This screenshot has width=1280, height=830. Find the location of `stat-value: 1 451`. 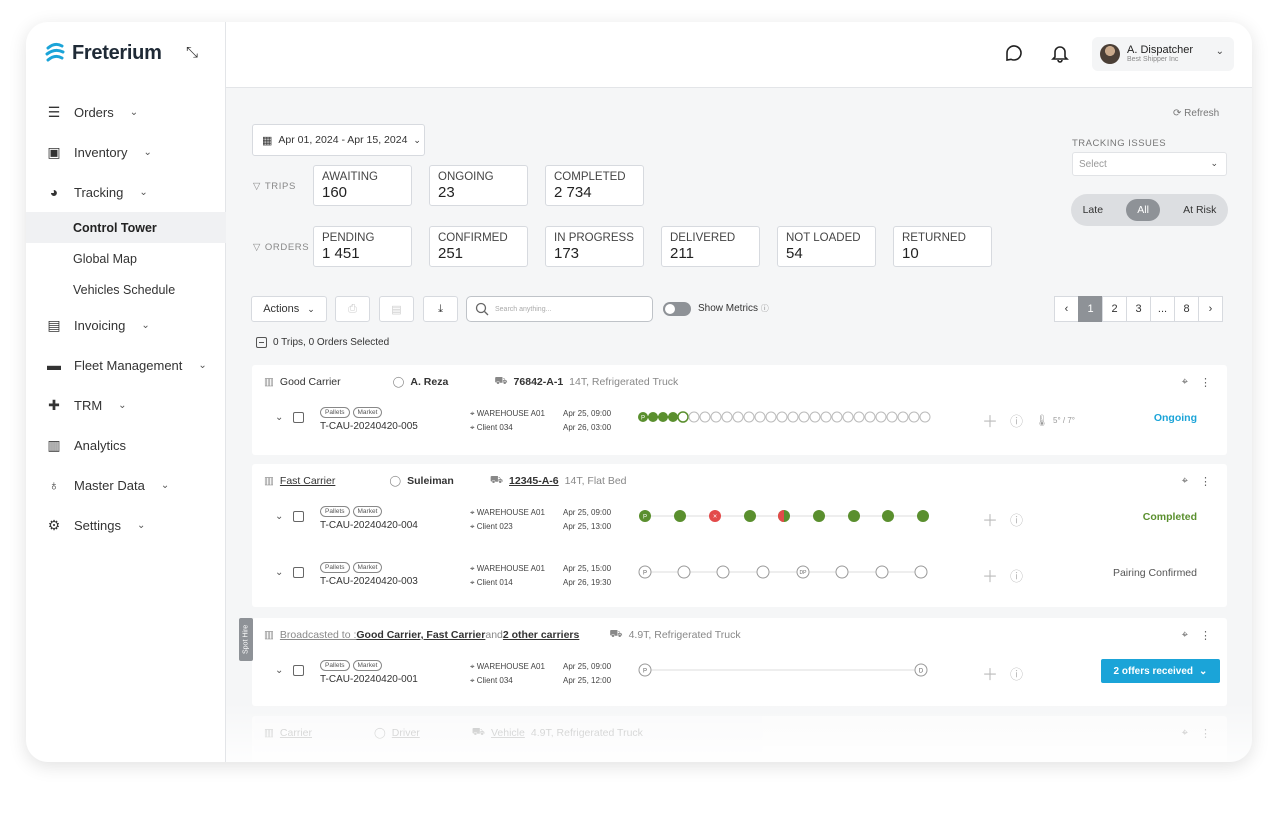

stat-value: 1 451 is located at coordinates (341, 253).